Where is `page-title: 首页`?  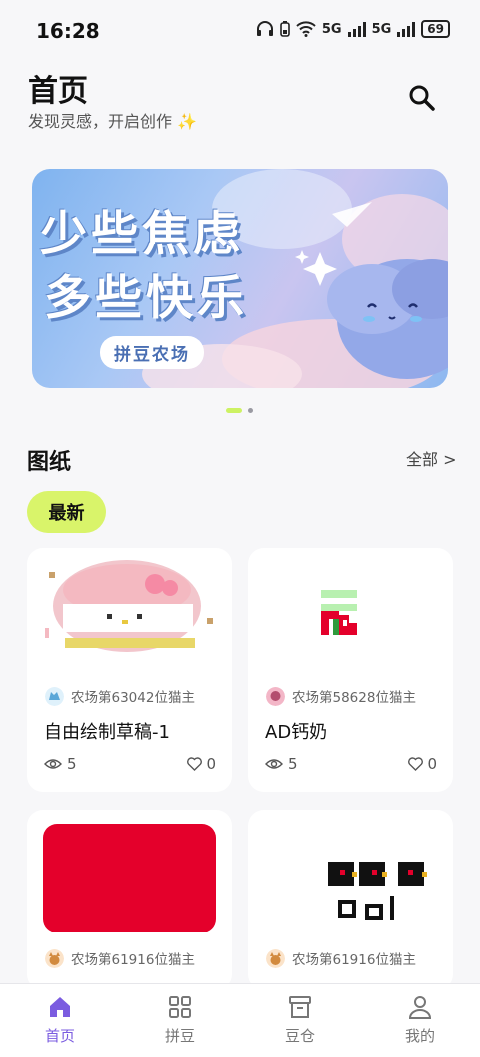 page-title: 首页 is located at coordinates (58, 91).